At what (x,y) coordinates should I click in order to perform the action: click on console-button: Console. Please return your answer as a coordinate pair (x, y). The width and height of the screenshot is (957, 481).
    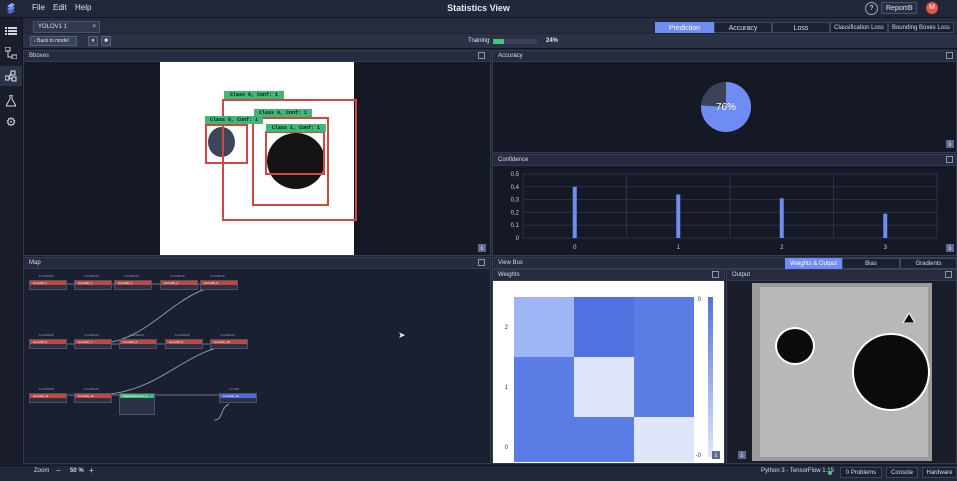
    Looking at the image, I should click on (902, 472).